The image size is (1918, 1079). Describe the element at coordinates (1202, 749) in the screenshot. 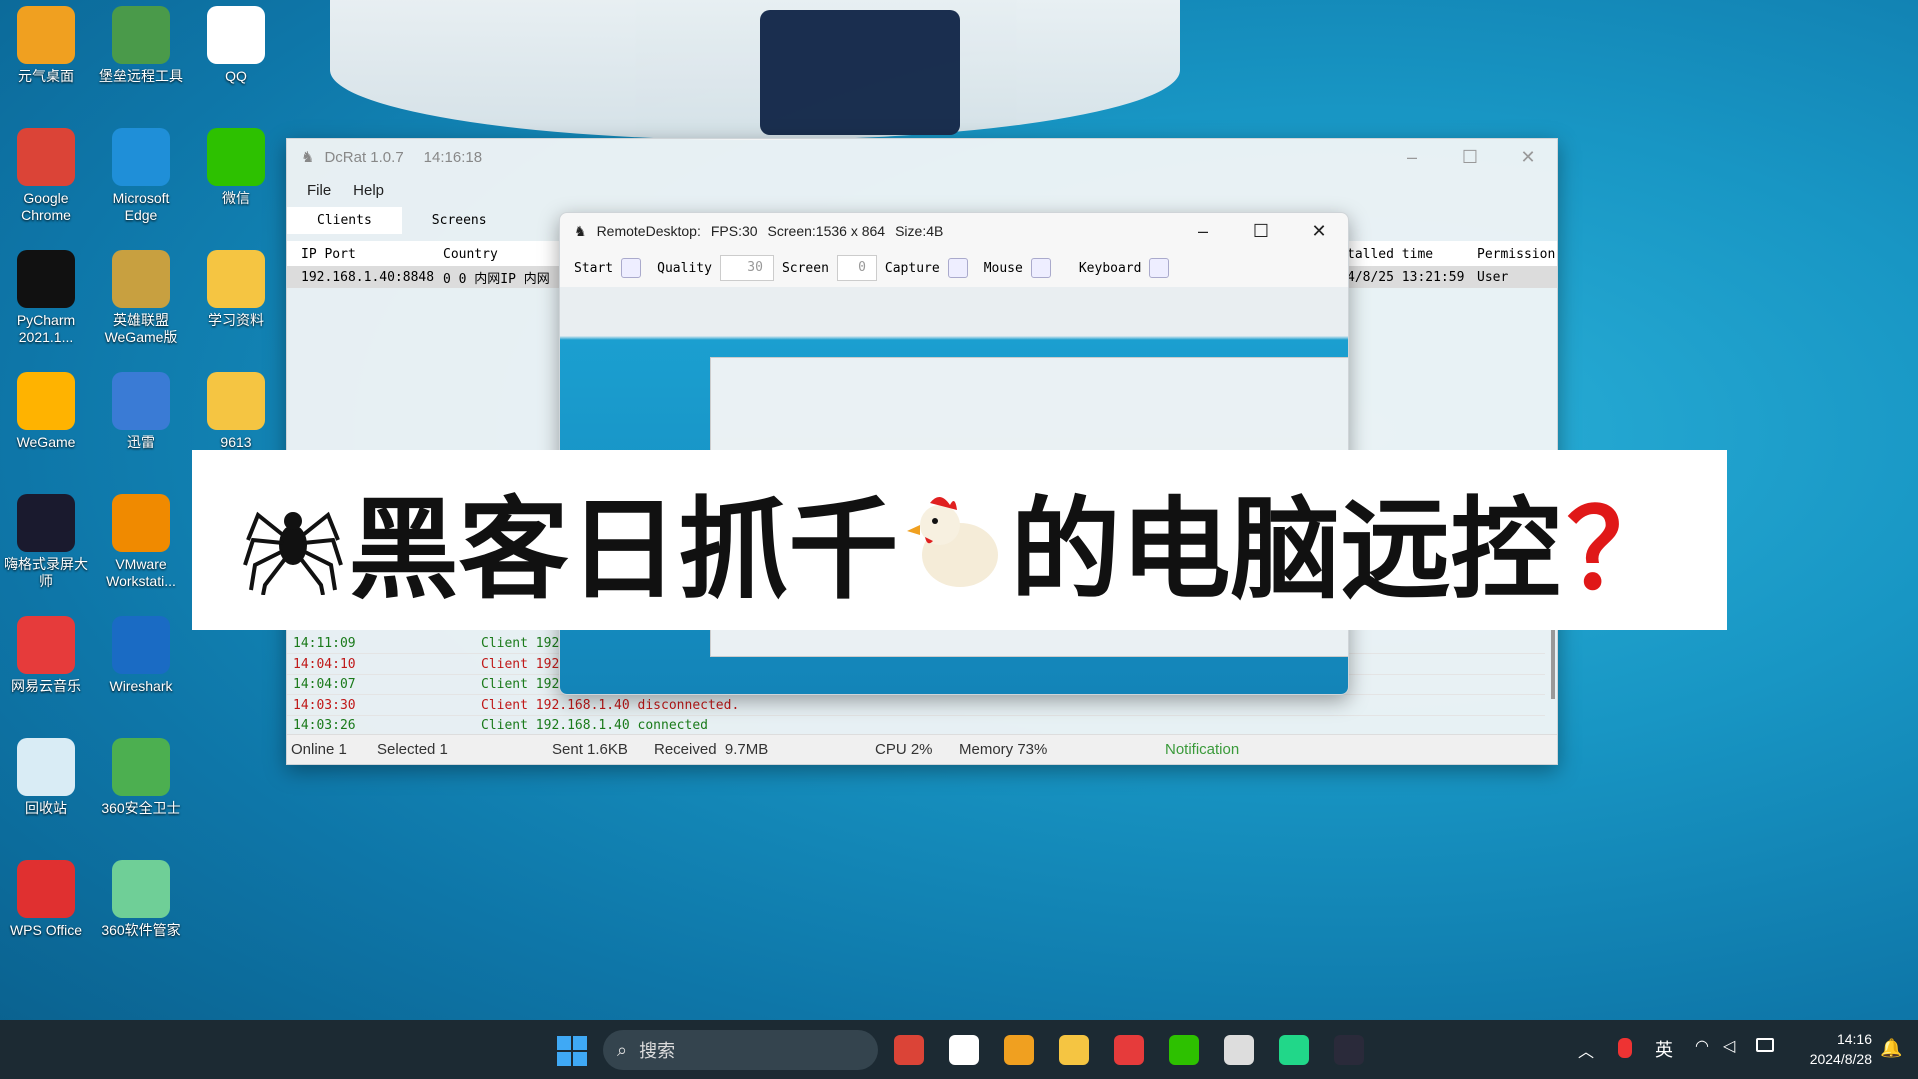

I see `notification-link: Notification` at that location.